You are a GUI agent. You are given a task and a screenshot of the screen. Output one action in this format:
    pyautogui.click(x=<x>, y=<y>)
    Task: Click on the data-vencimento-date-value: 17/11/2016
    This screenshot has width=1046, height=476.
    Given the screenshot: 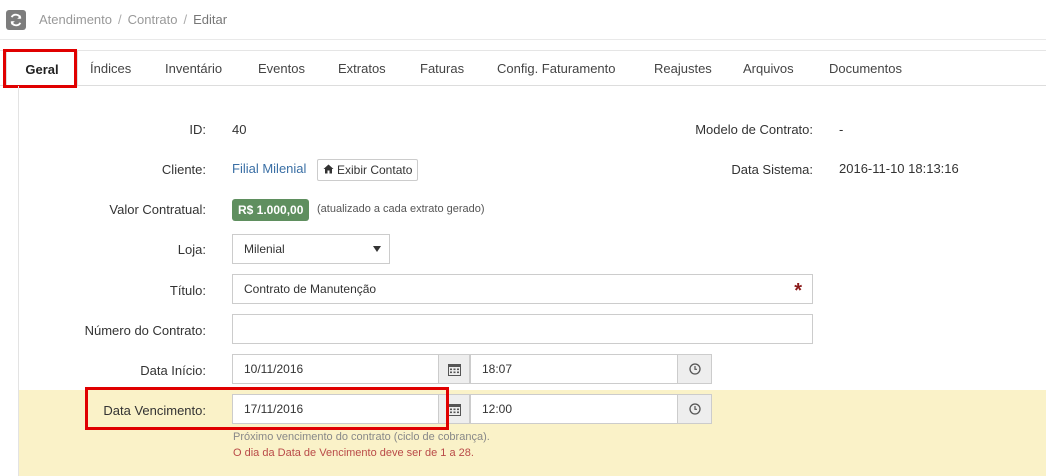 What is the action you would take?
    pyautogui.click(x=274, y=409)
    